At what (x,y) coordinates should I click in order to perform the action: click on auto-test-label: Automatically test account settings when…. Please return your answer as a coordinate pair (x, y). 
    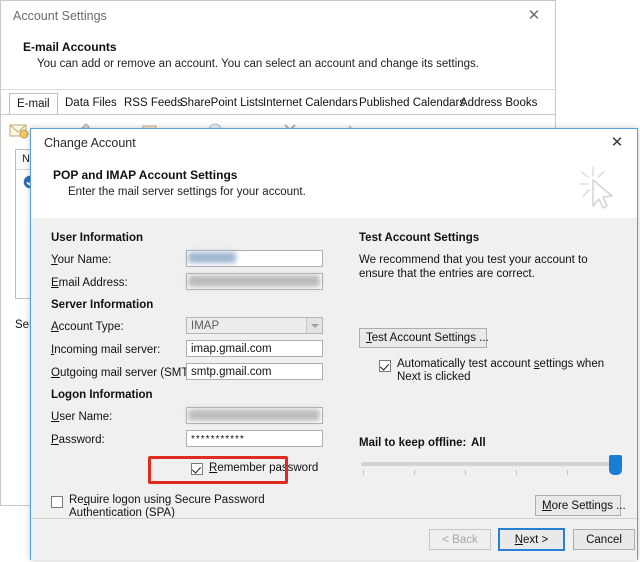
    Looking at the image, I should click on (501, 370).